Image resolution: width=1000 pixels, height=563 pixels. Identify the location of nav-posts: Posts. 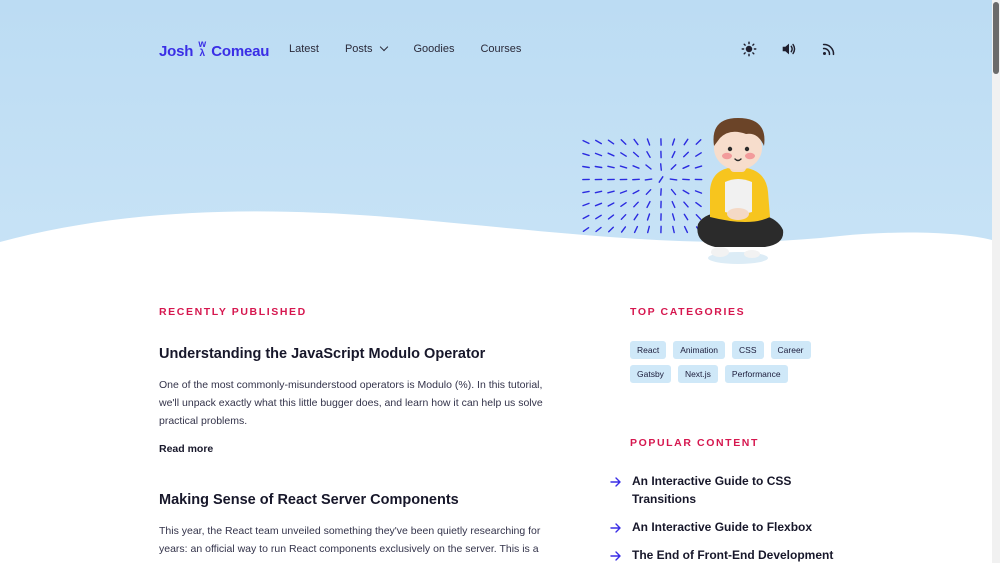
(366, 48).